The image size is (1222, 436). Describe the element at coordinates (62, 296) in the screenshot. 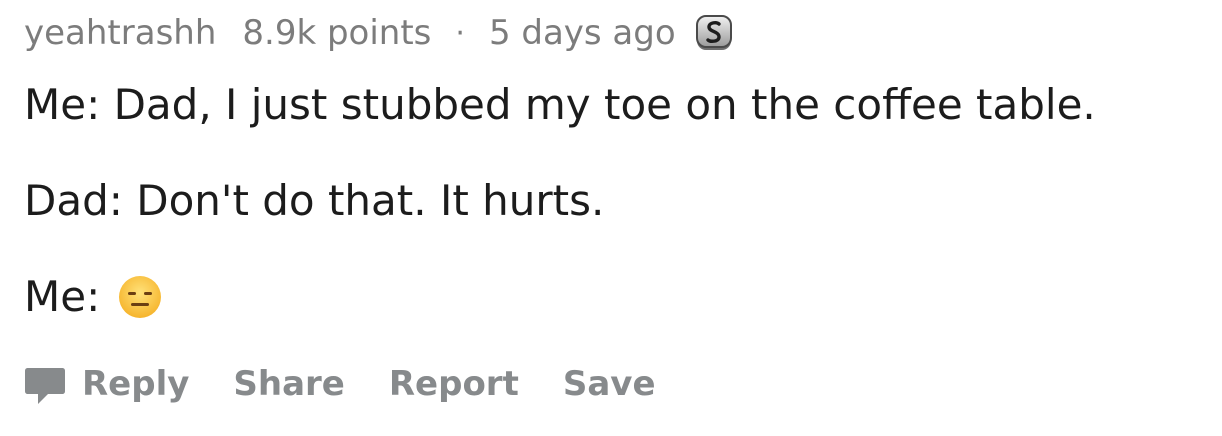

I see `comment-line: Me:` at that location.